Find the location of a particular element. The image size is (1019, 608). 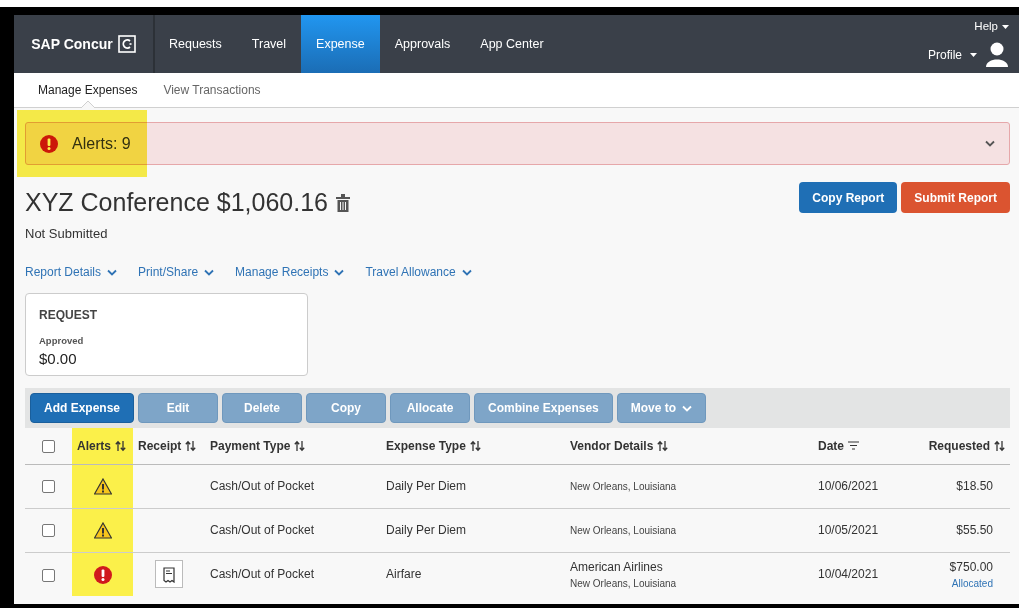

report-action-button: Submit Report is located at coordinates (955, 197).